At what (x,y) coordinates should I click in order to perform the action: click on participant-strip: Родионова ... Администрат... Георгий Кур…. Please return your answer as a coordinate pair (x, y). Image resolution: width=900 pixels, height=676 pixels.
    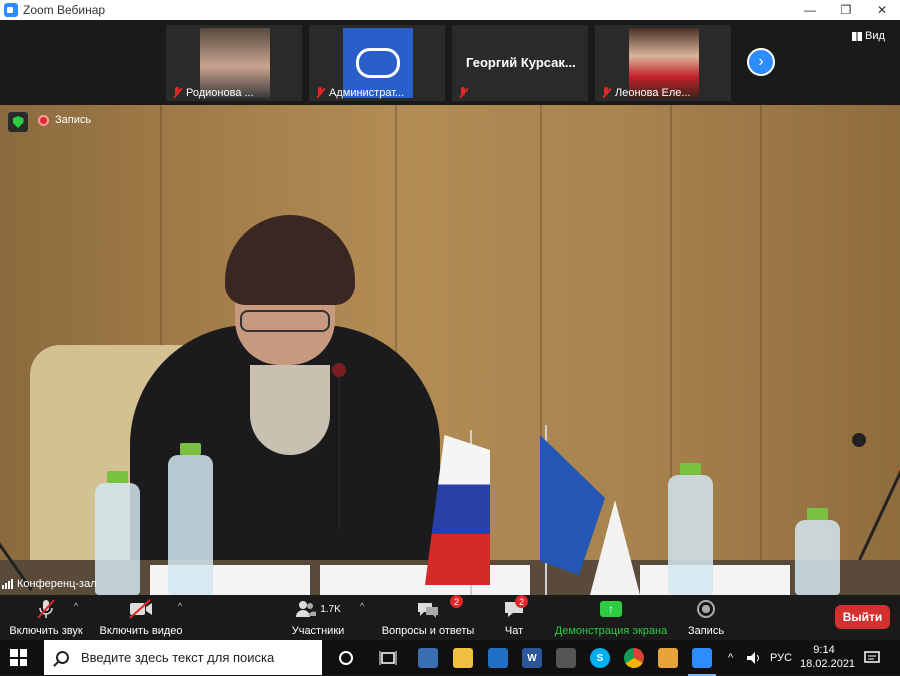
    Looking at the image, I should click on (450, 62).